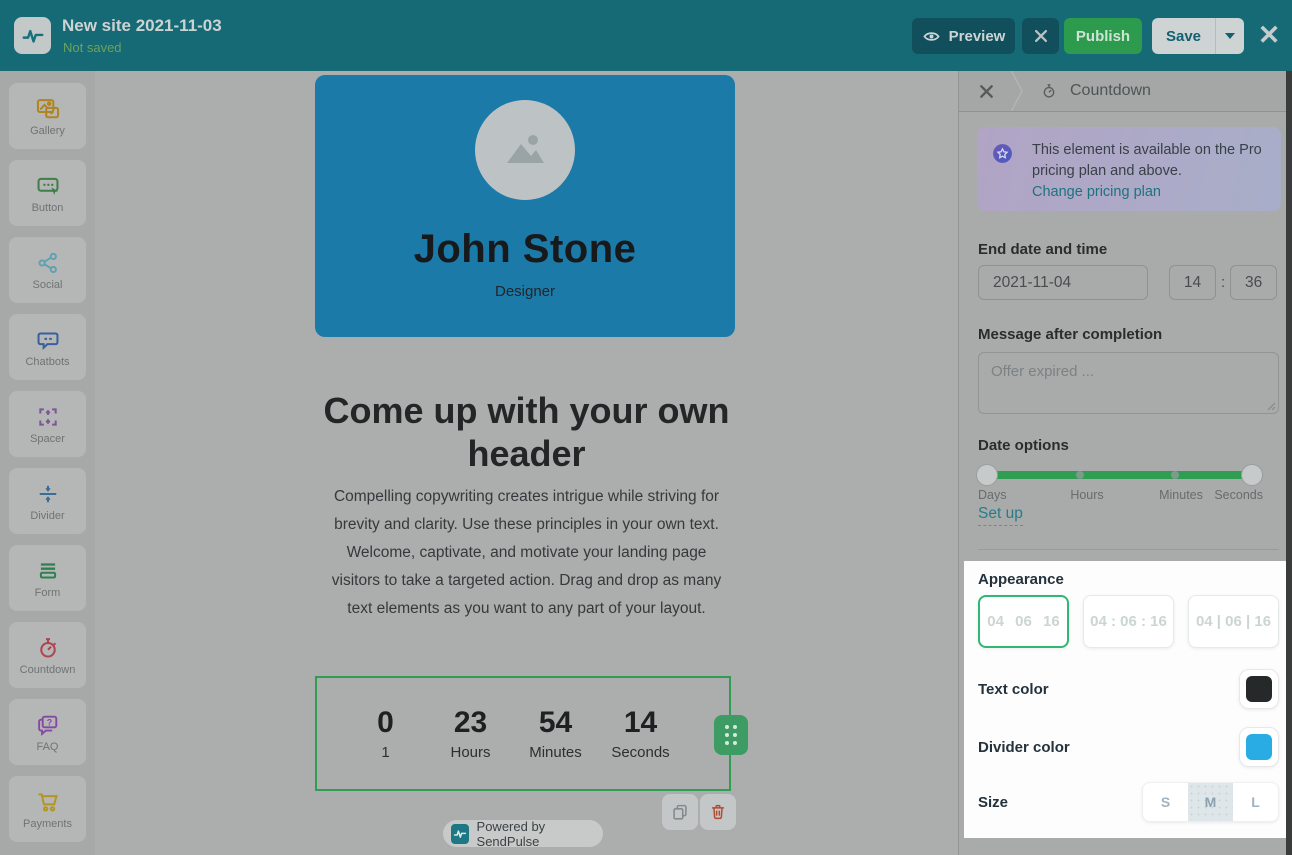  What do you see at coordinates (1128, 549) in the screenshot?
I see `section-divider` at bounding box center [1128, 549].